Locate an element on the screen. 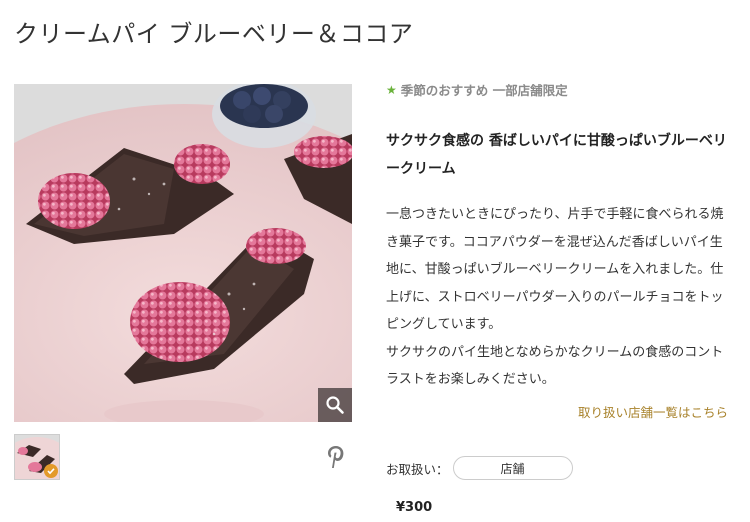  pinterest-share-button is located at coordinates (336, 457).